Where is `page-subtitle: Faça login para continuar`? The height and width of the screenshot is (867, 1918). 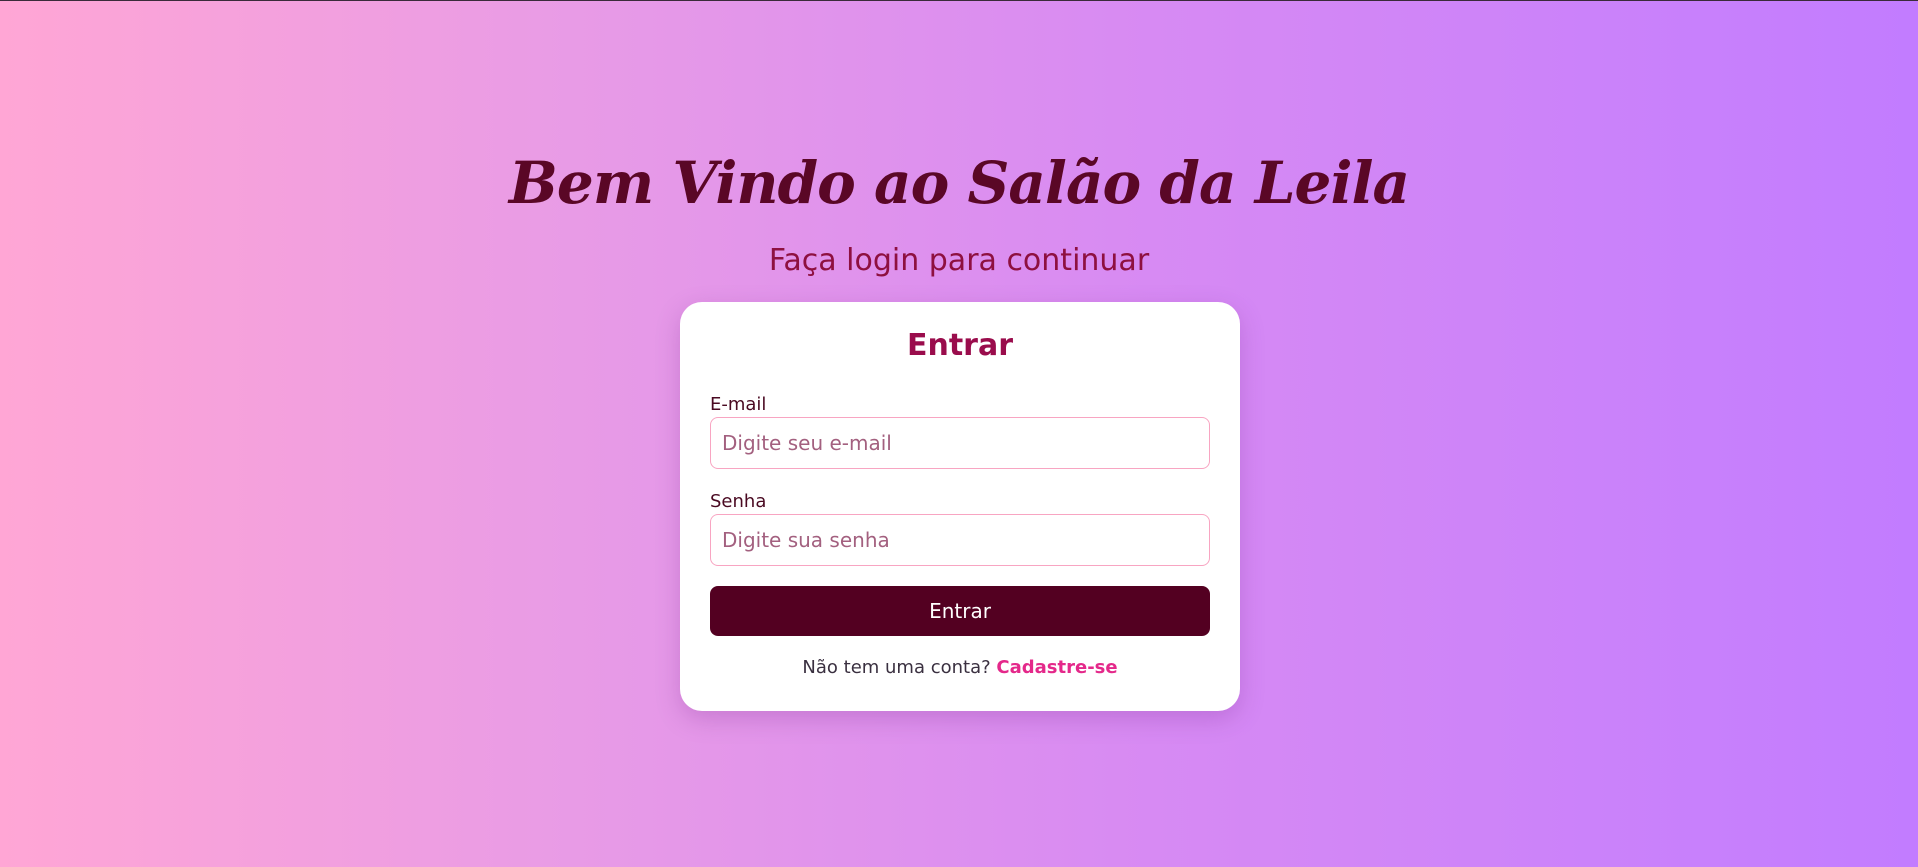
page-subtitle: Faça login para continuar is located at coordinates (959, 260).